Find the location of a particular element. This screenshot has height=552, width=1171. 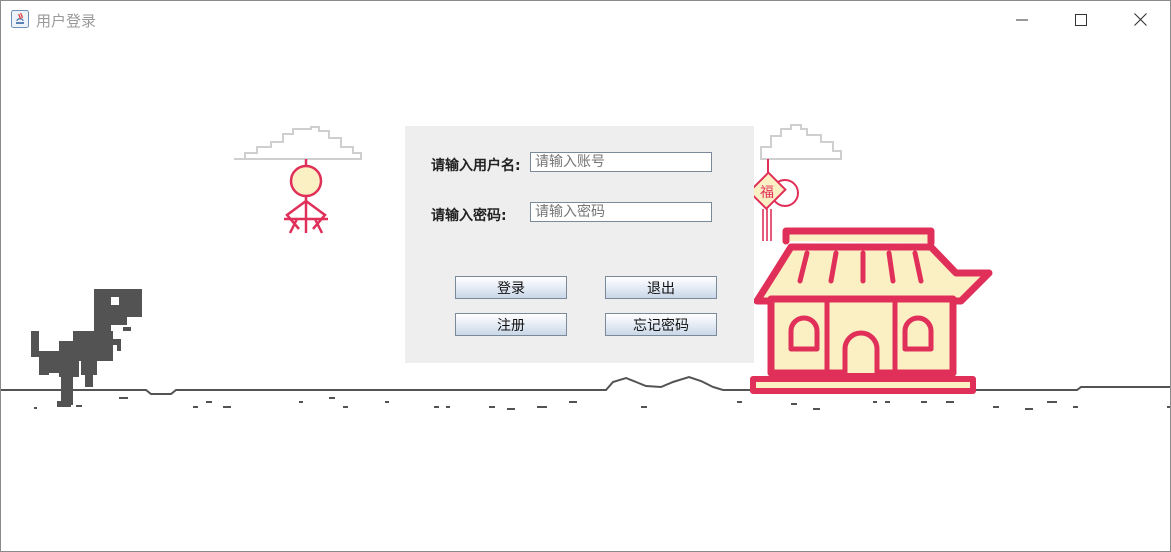

cloud-right is located at coordinates (801, 142).